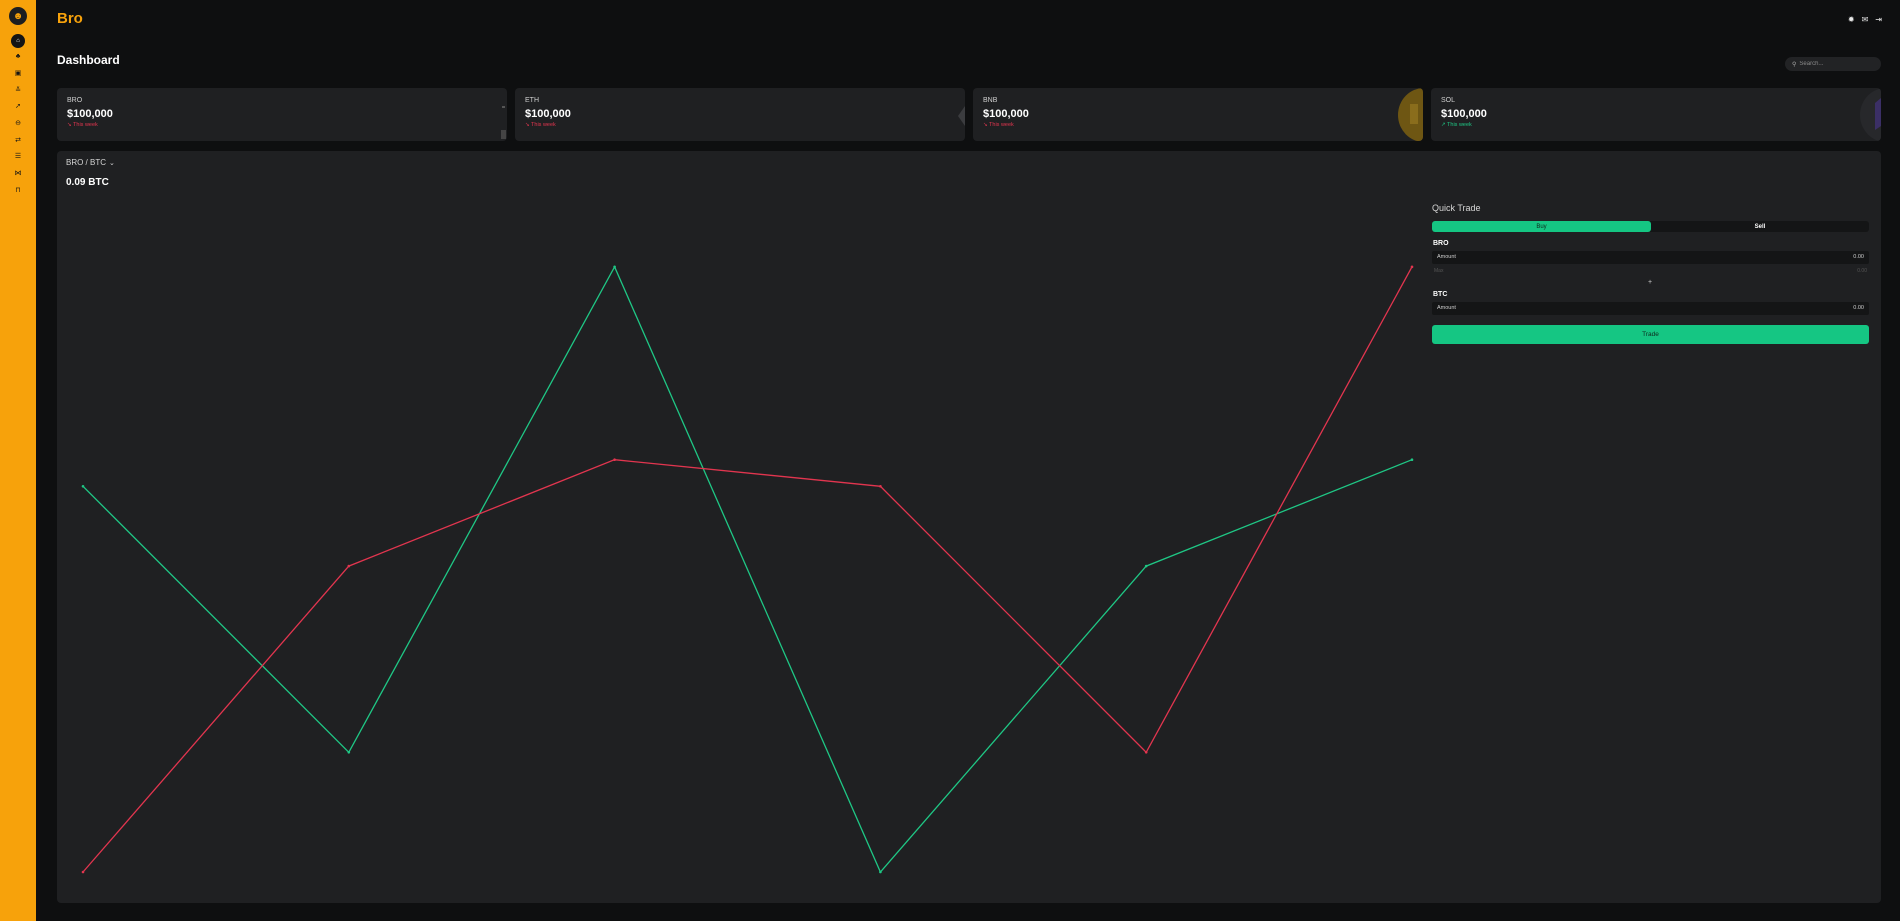 The height and width of the screenshot is (921, 1900). What do you see at coordinates (86, 162) in the screenshot?
I see `pair-label: BRO / BTC` at bounding box center [86, 162].